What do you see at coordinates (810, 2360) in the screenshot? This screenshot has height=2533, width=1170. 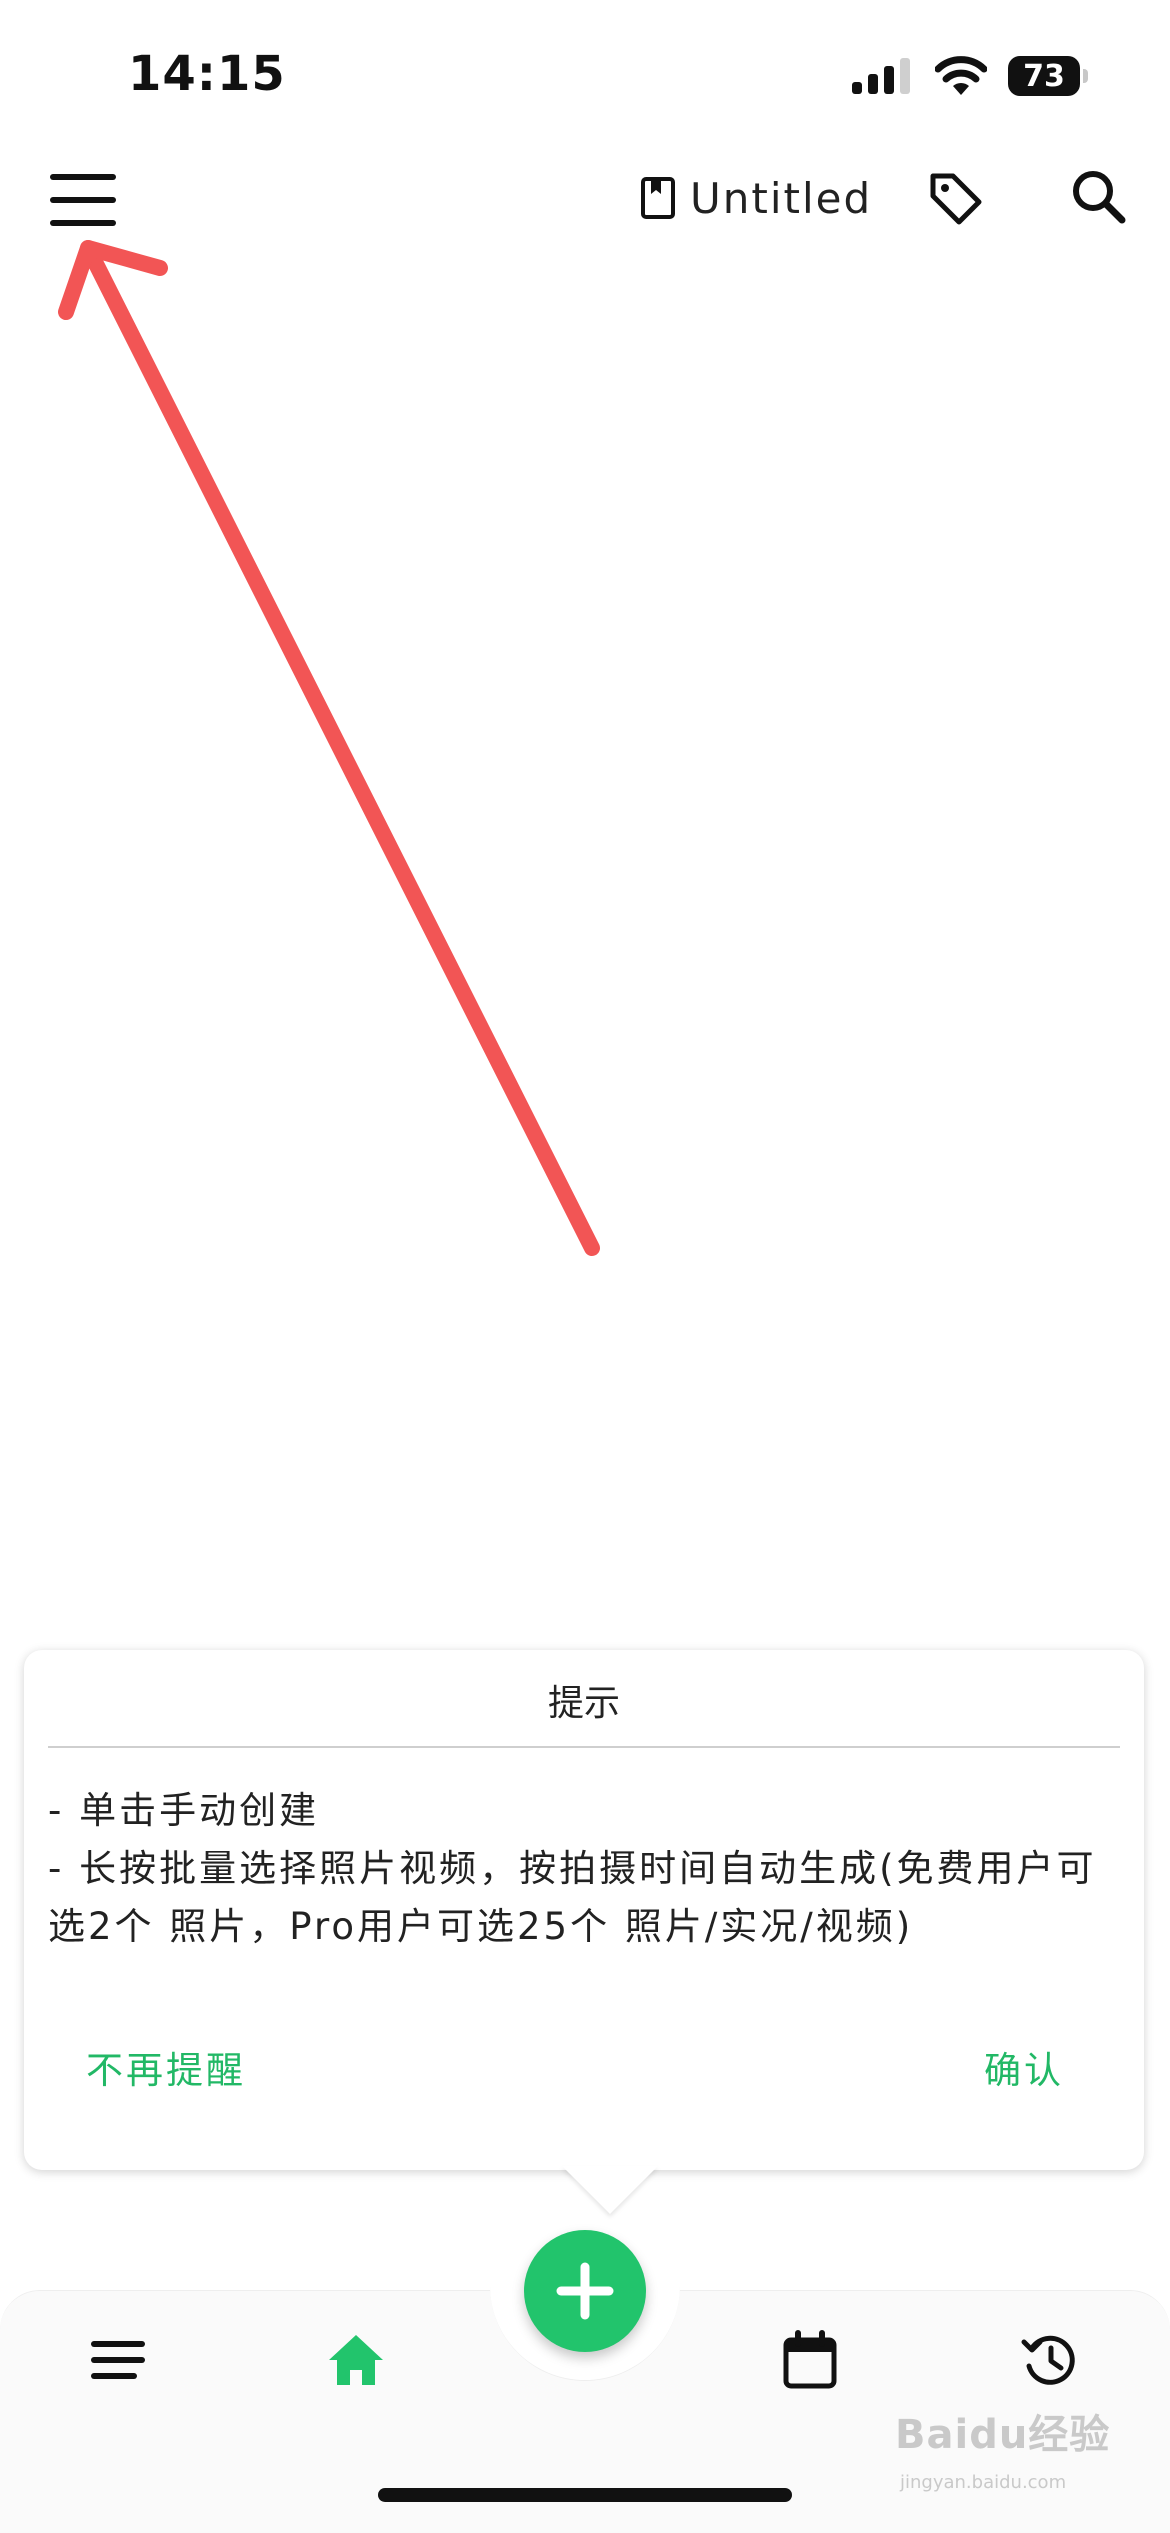 I see `calendar-icon` at bounding box center [810, 2360].